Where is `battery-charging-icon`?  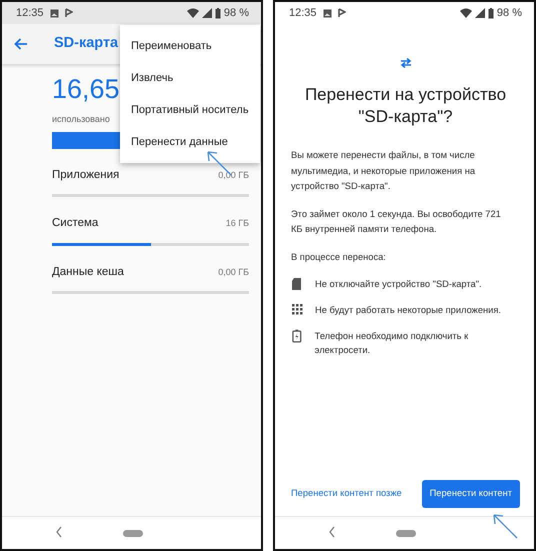
battery-charging-icon is located at coordinates (297, 336).